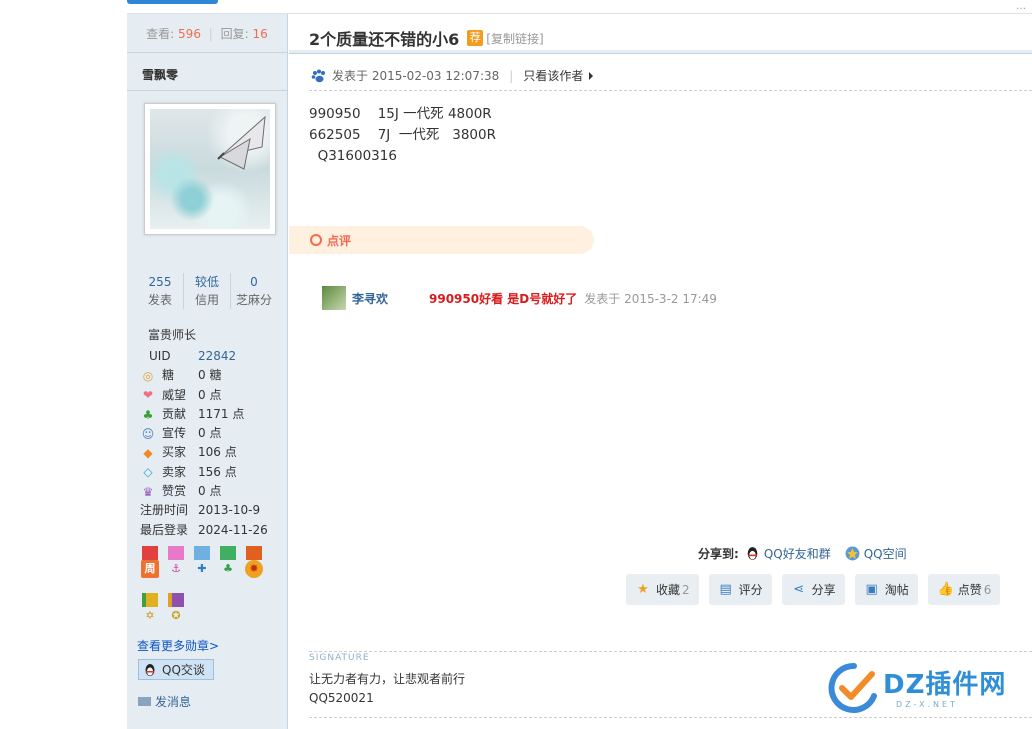  Describe the element at coordinates (553, 75) in the screenshot. I see `only-author-link: 只看该作者` at that location.